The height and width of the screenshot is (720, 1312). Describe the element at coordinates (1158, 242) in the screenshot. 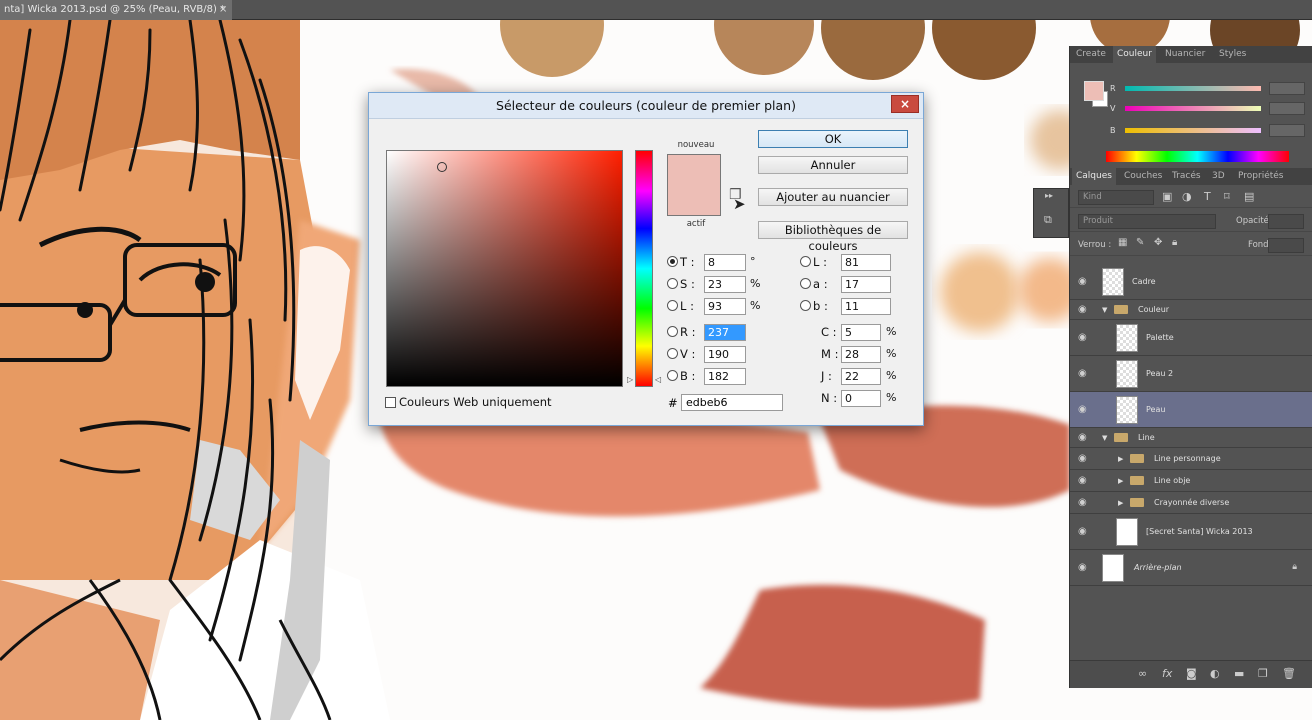

I see `lock-position-icon: ✥` at that location.